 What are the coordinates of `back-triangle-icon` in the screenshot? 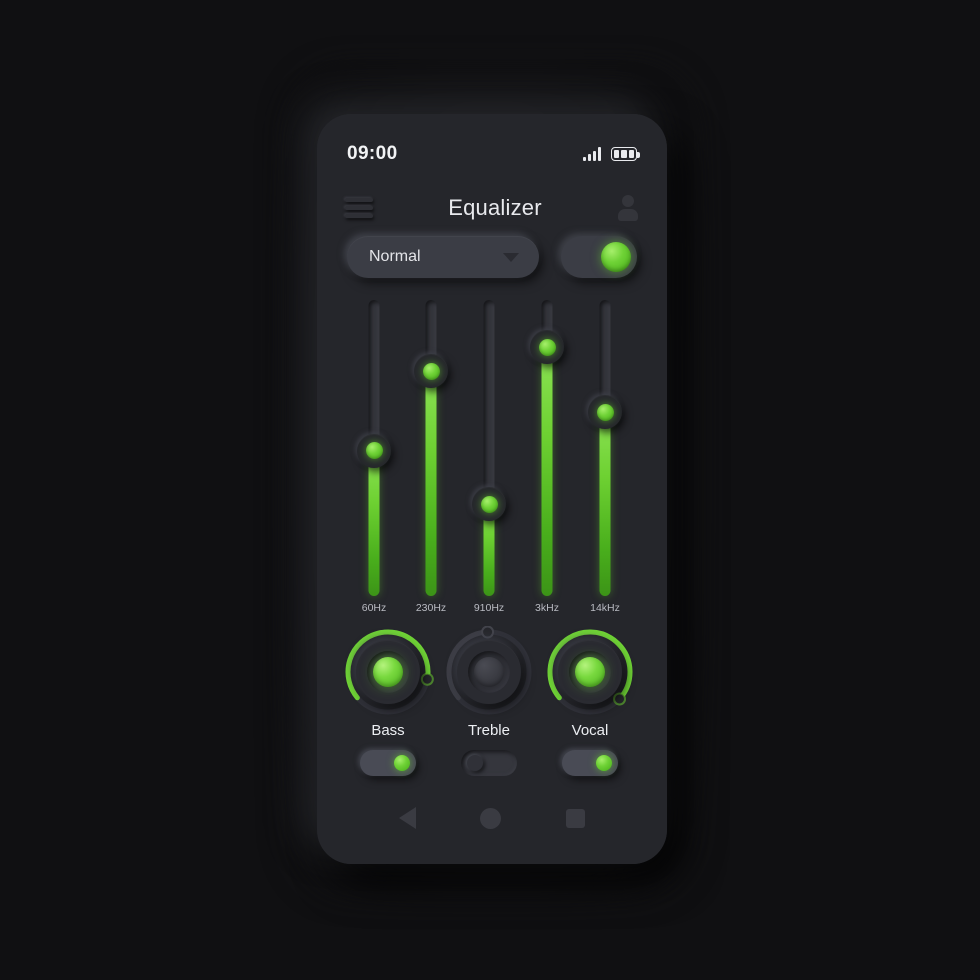 It's located at (408, 818).